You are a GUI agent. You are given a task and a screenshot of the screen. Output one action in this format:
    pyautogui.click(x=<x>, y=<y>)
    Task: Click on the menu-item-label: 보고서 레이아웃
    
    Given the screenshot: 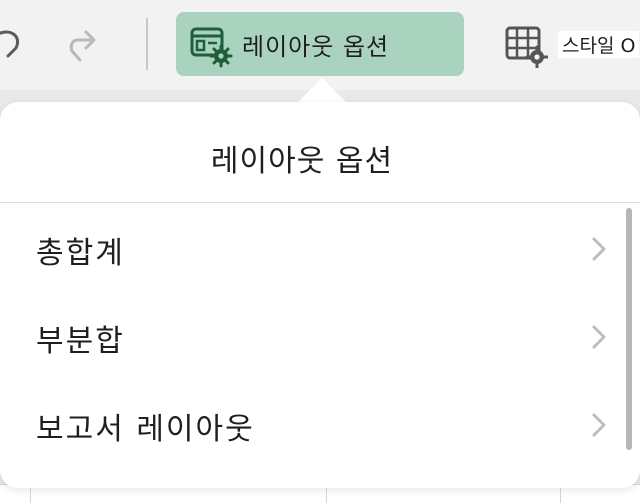 What is the action you would take?
    pyautogui.click(x=145, y=429)
    